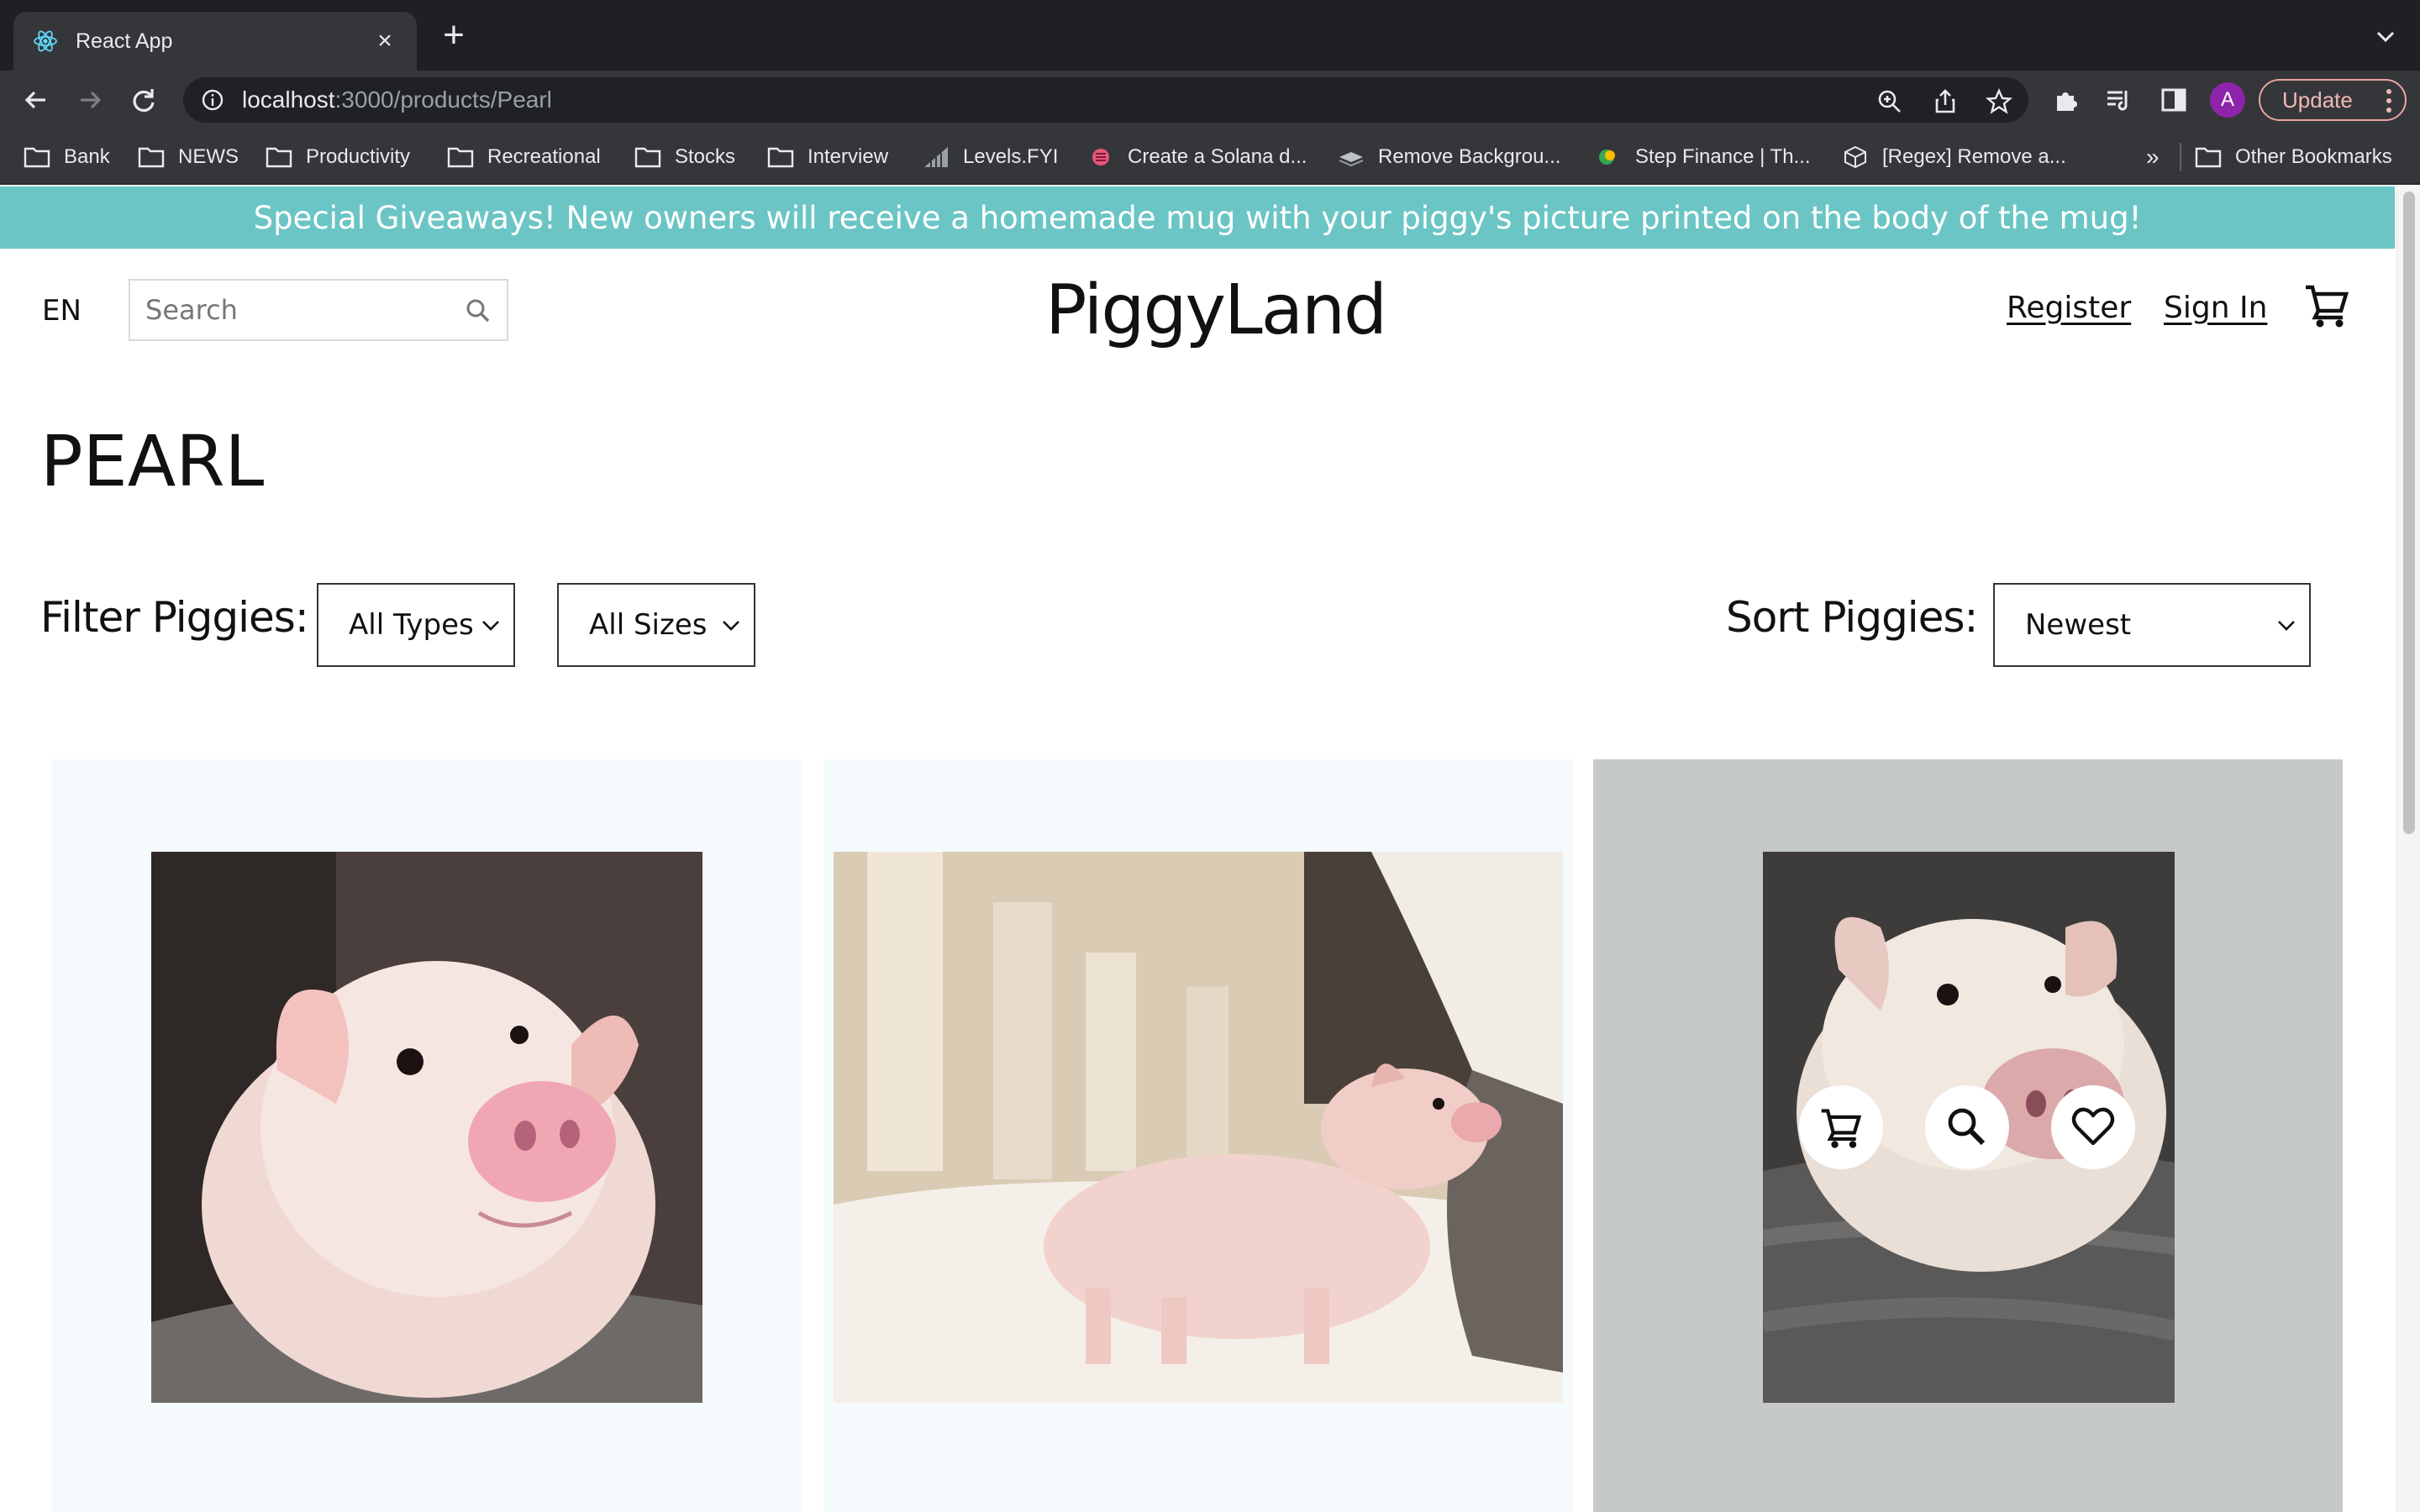  Describe the element at coordinates (1852, 617) in the screenshot. I see `sort-label: Sort Piggies:` at that location.